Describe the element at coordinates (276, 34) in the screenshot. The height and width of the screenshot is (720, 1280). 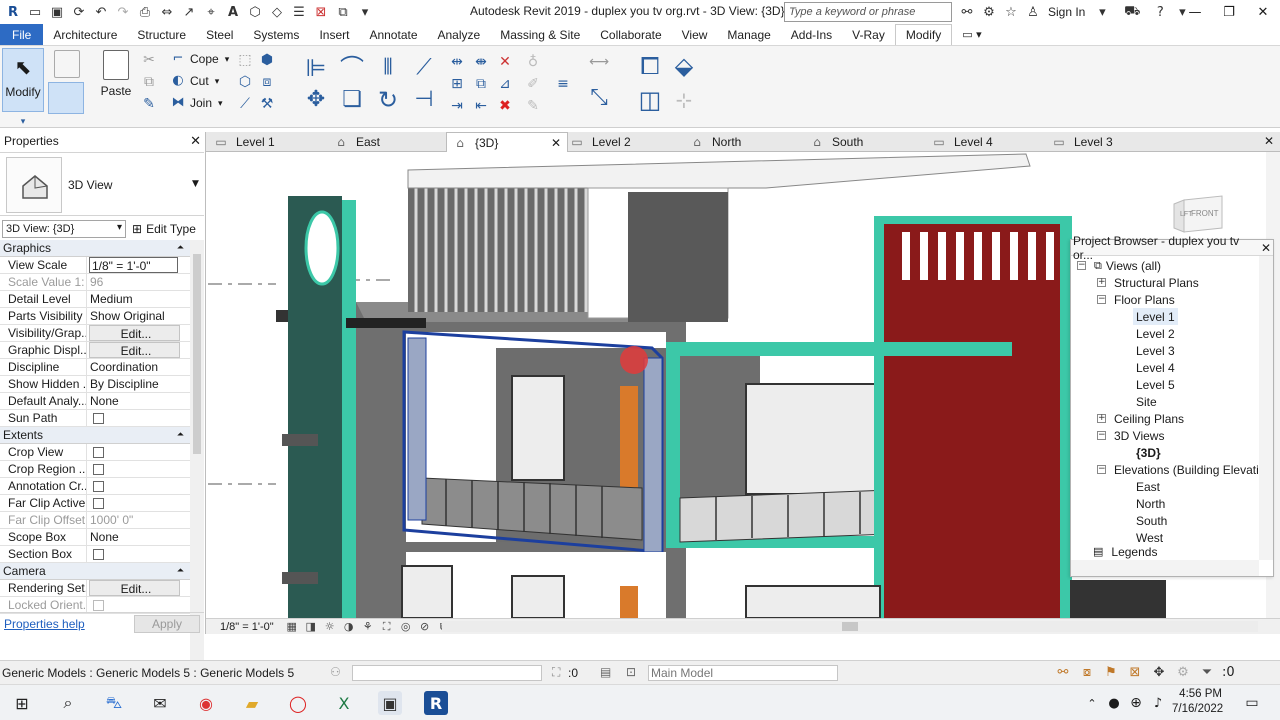
I see `tab-systems: Systems` at that location.